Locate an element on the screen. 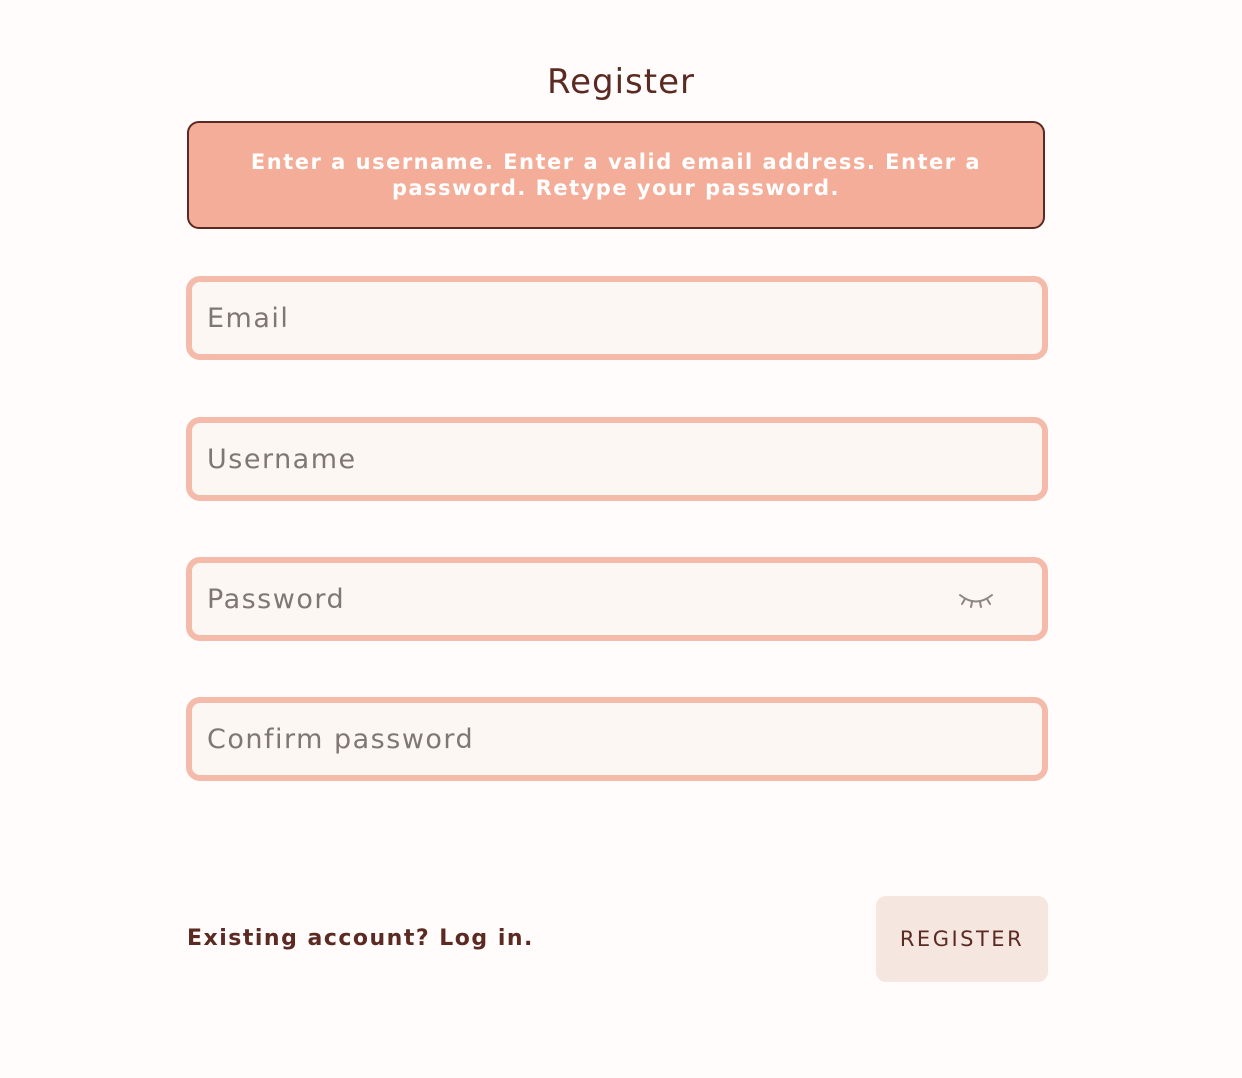 This screenshot has width=1242, height=1078. page-title: Register is located at coordinates (621, 82).